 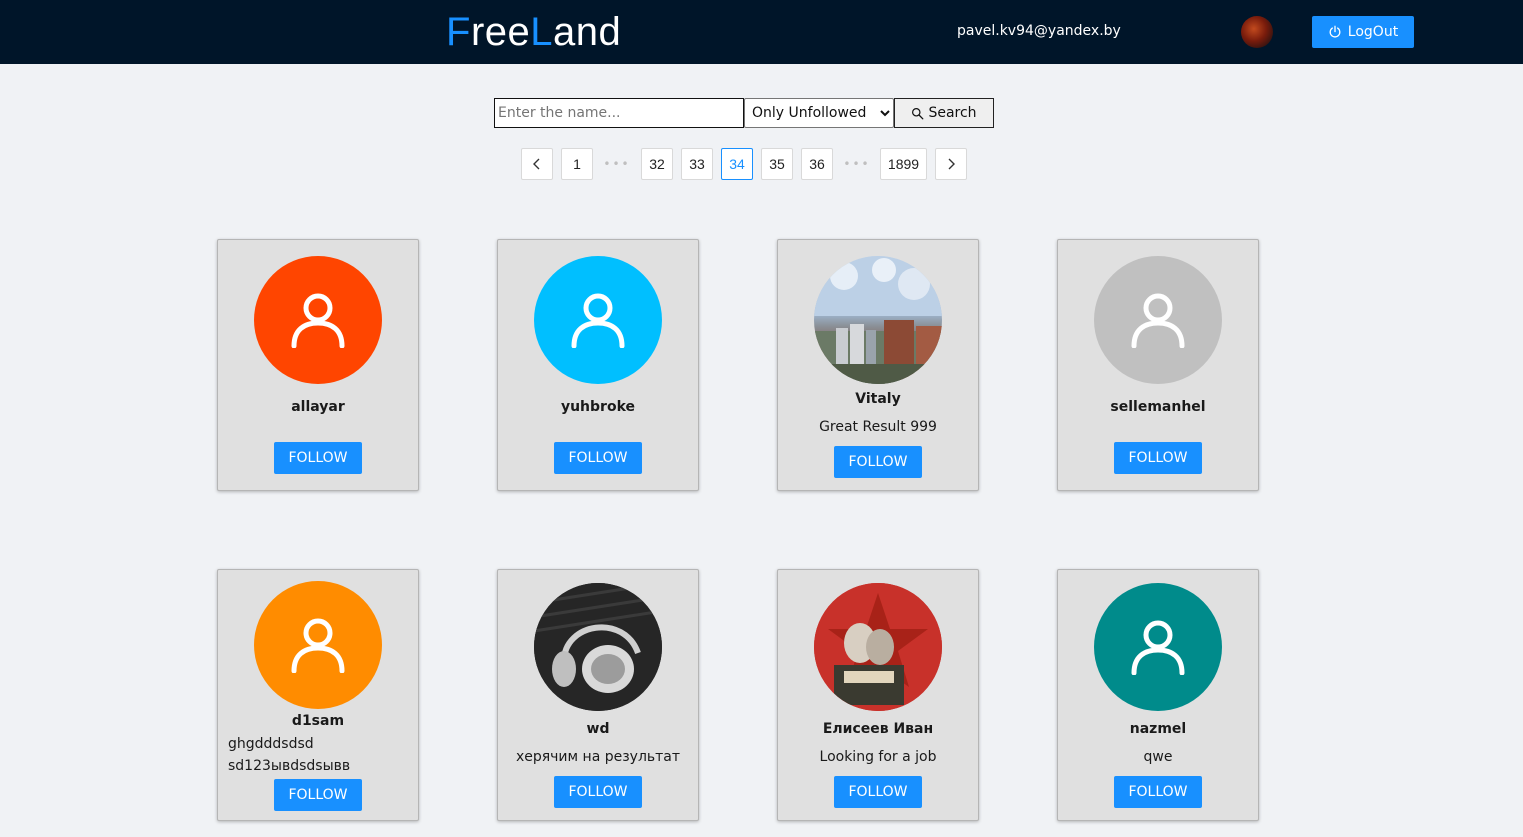 I want to click on page-1: 1, so click(x=577, y=164).